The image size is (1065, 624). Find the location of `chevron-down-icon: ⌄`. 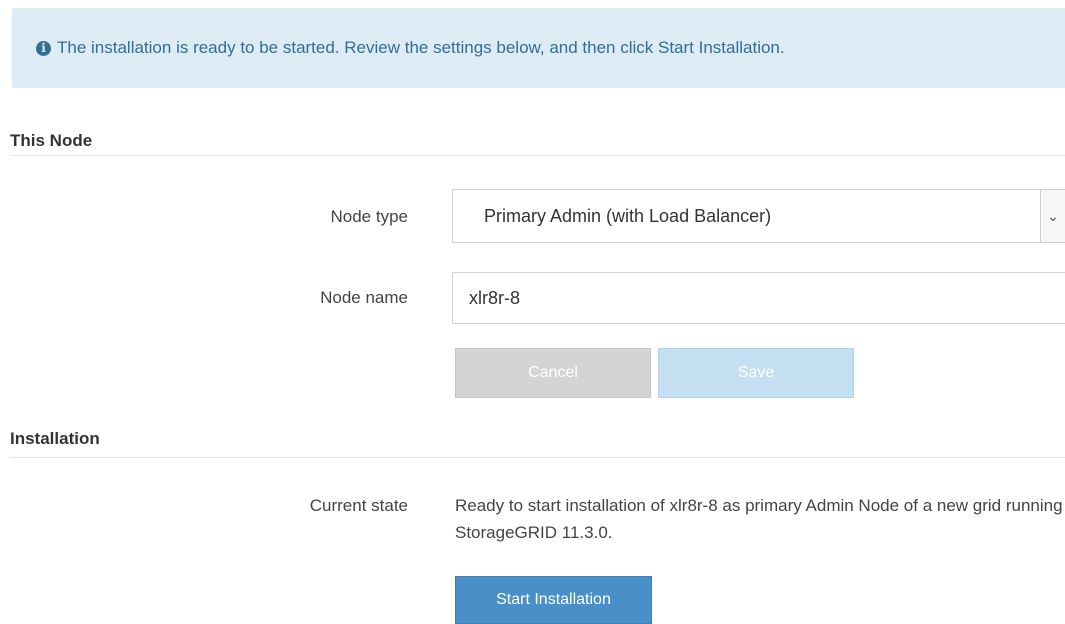

chevron-down-icon: ⌄ is located at coordinates (1052, 216).